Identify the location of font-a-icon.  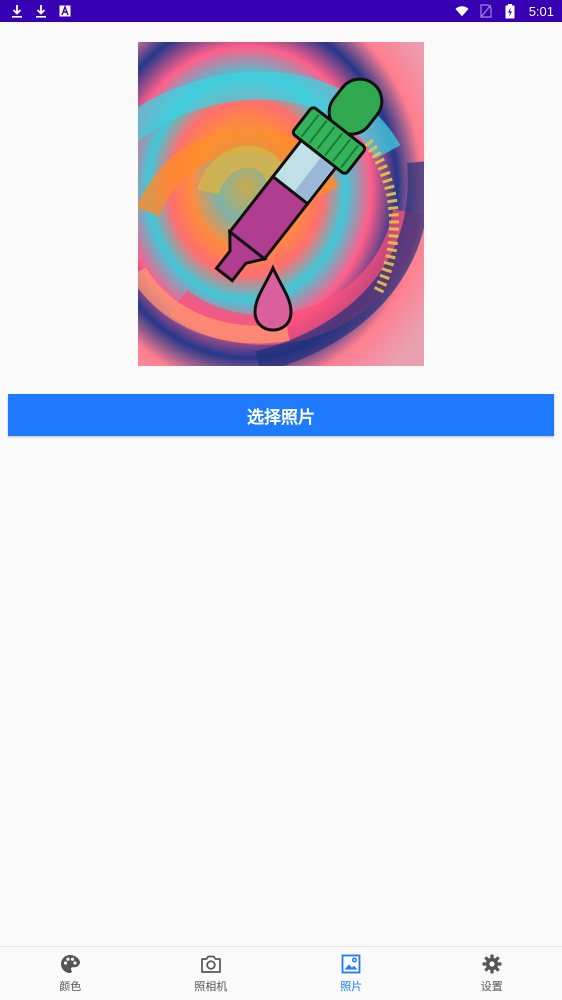
(65, 11).